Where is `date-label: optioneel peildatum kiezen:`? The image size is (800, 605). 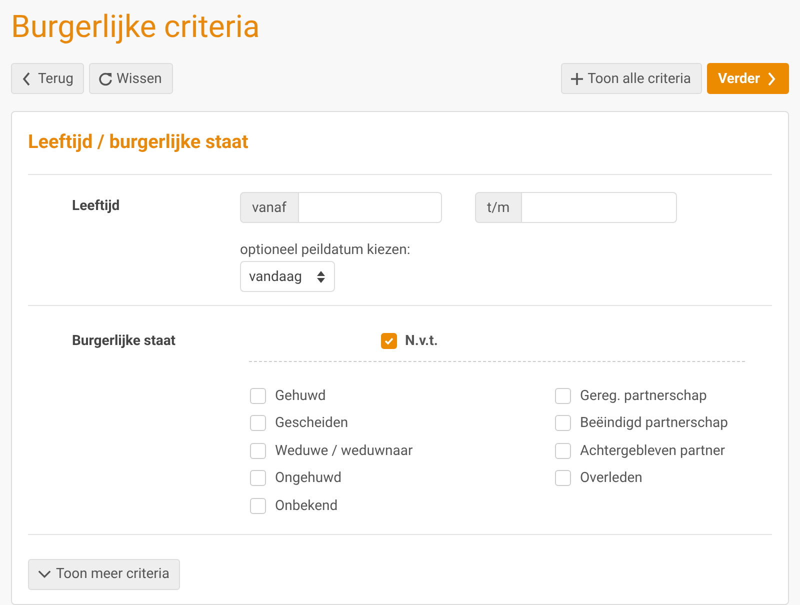
date-label: optioneel peildatum kiezen: is located at coordinates (326, 250).